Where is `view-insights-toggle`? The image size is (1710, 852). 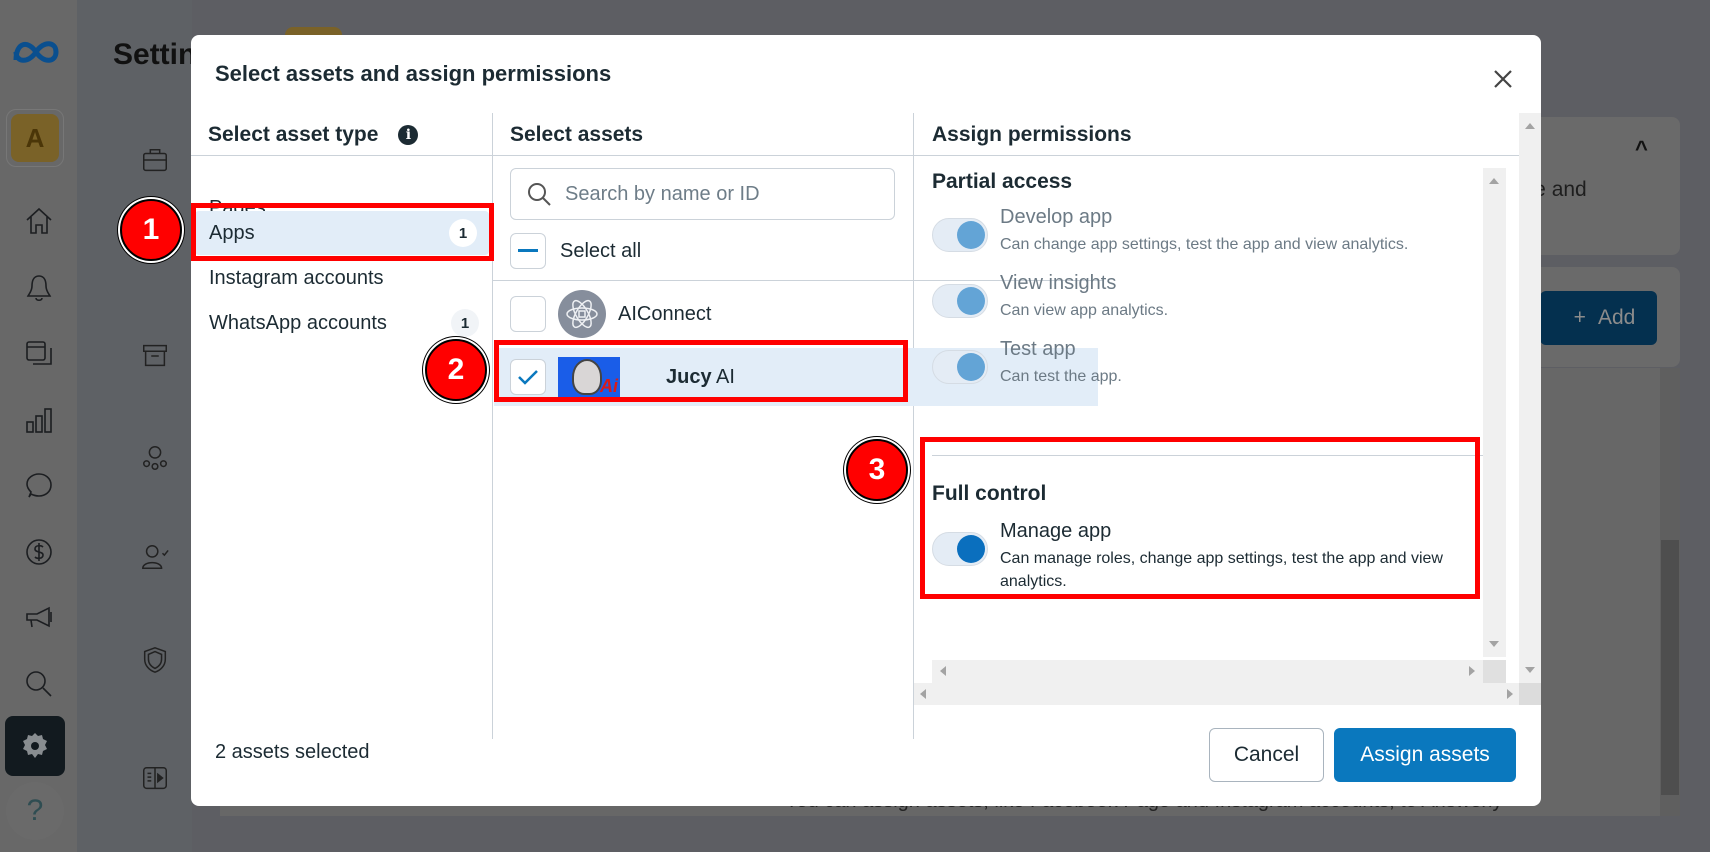
view-insights-toggle is located at coordinates (960, 301).